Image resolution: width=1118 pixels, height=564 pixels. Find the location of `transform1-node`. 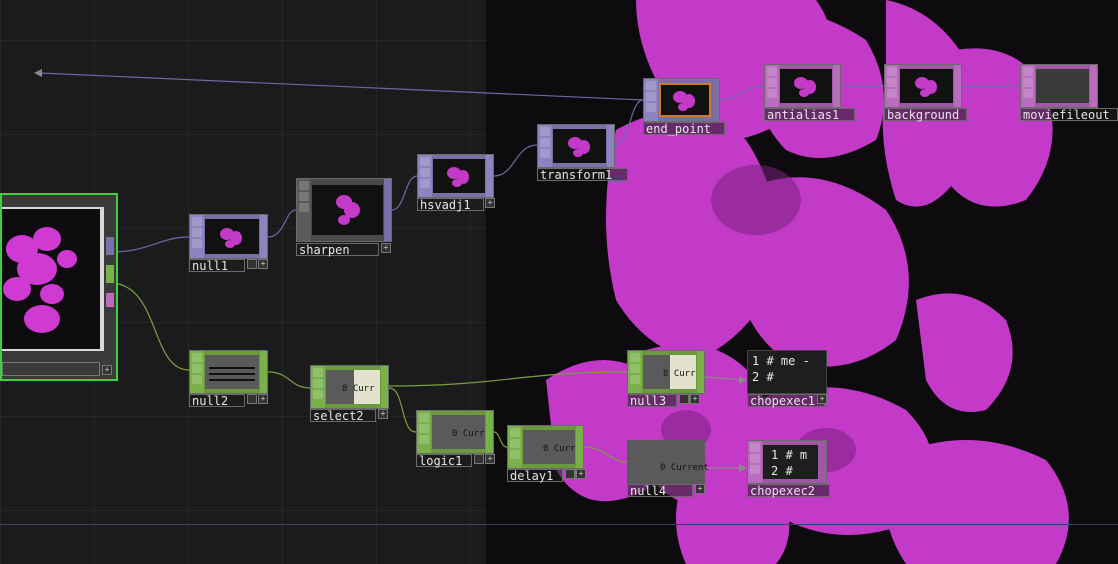

transform1-node is located at coordinates (576, 146).